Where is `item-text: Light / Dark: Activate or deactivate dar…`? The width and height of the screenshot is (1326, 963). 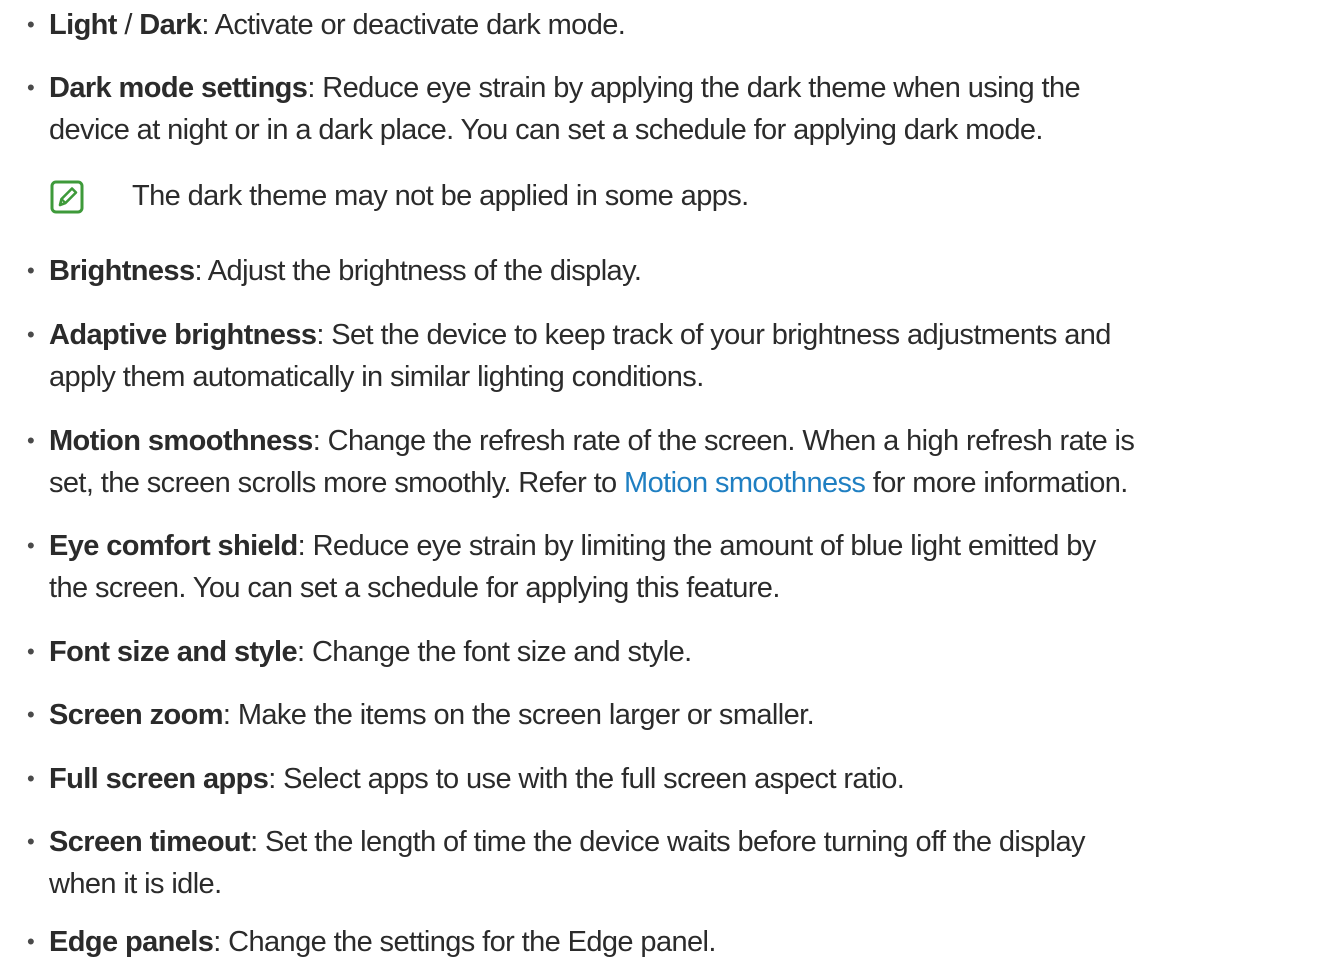
item-text: Light / Dark: Activate or deactivate dar… is located at coordinates (685, 25).